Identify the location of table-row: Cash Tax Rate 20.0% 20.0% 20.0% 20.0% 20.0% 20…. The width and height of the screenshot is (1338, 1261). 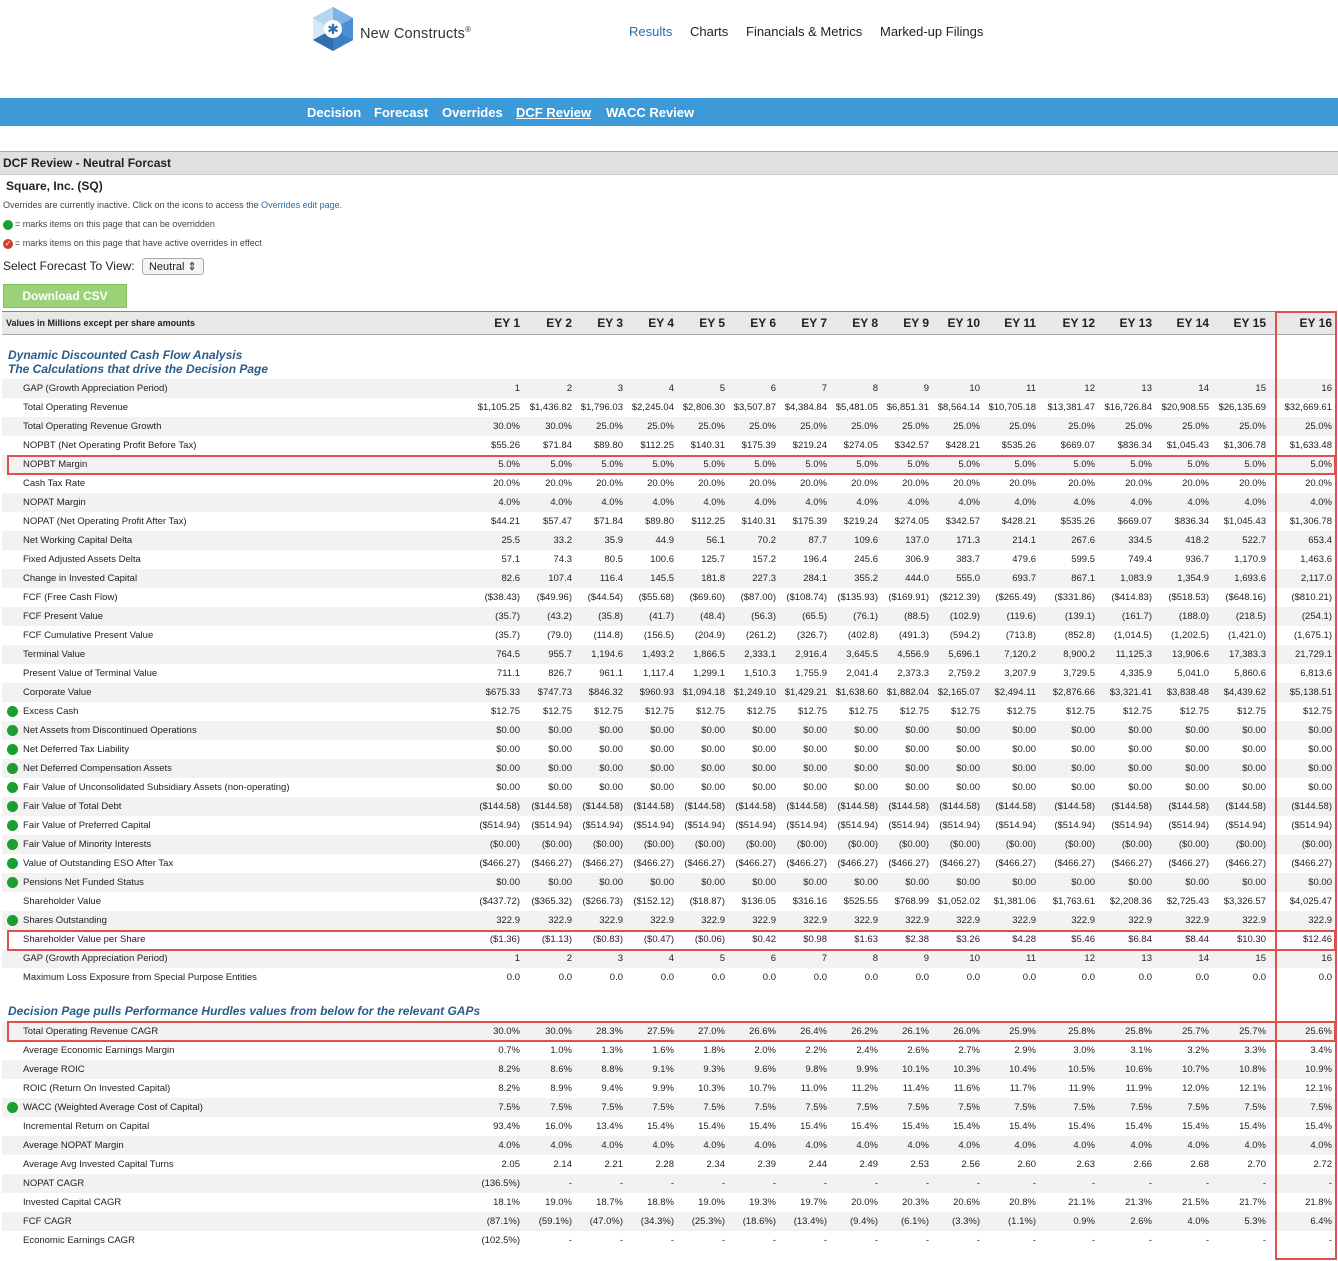
(669, 483).